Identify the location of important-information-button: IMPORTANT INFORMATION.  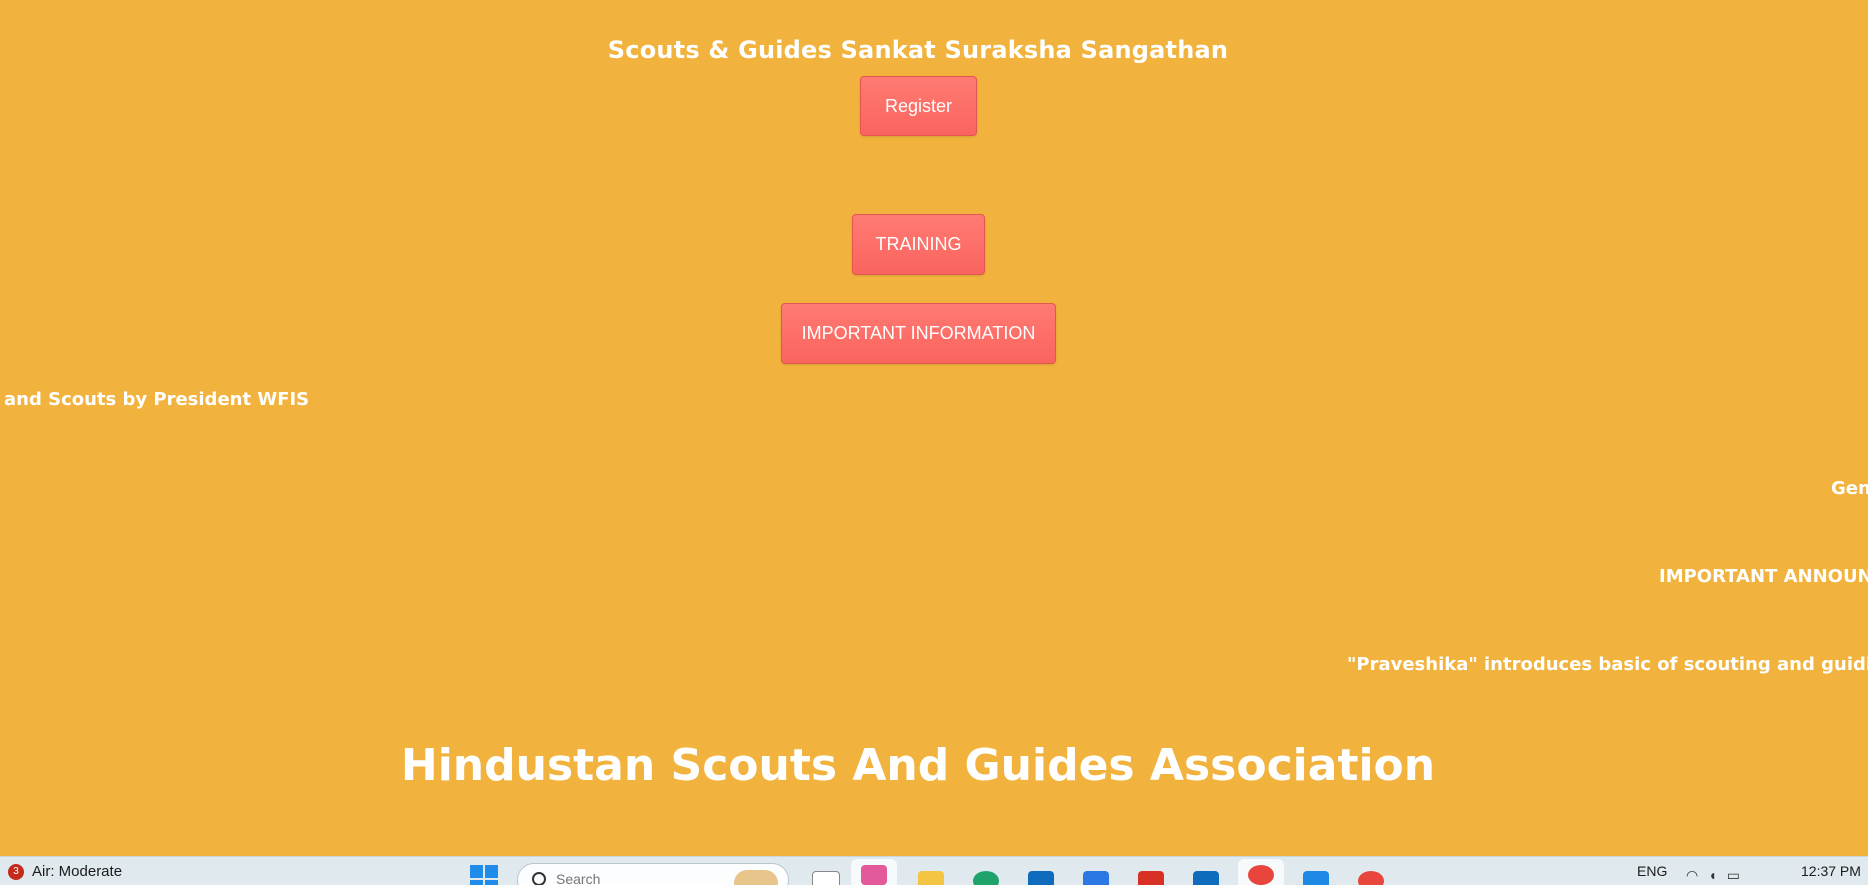
(918, 333).